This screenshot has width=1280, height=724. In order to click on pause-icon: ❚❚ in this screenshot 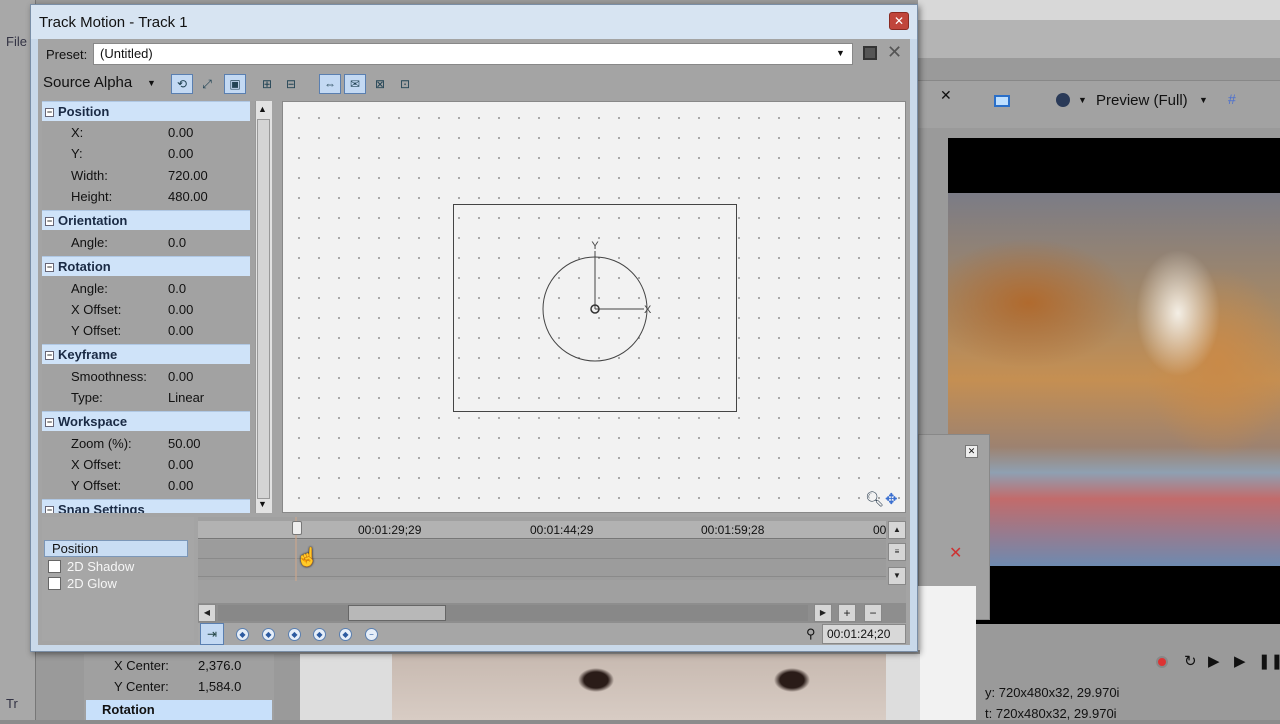, I will do `click(1269, 661)`.